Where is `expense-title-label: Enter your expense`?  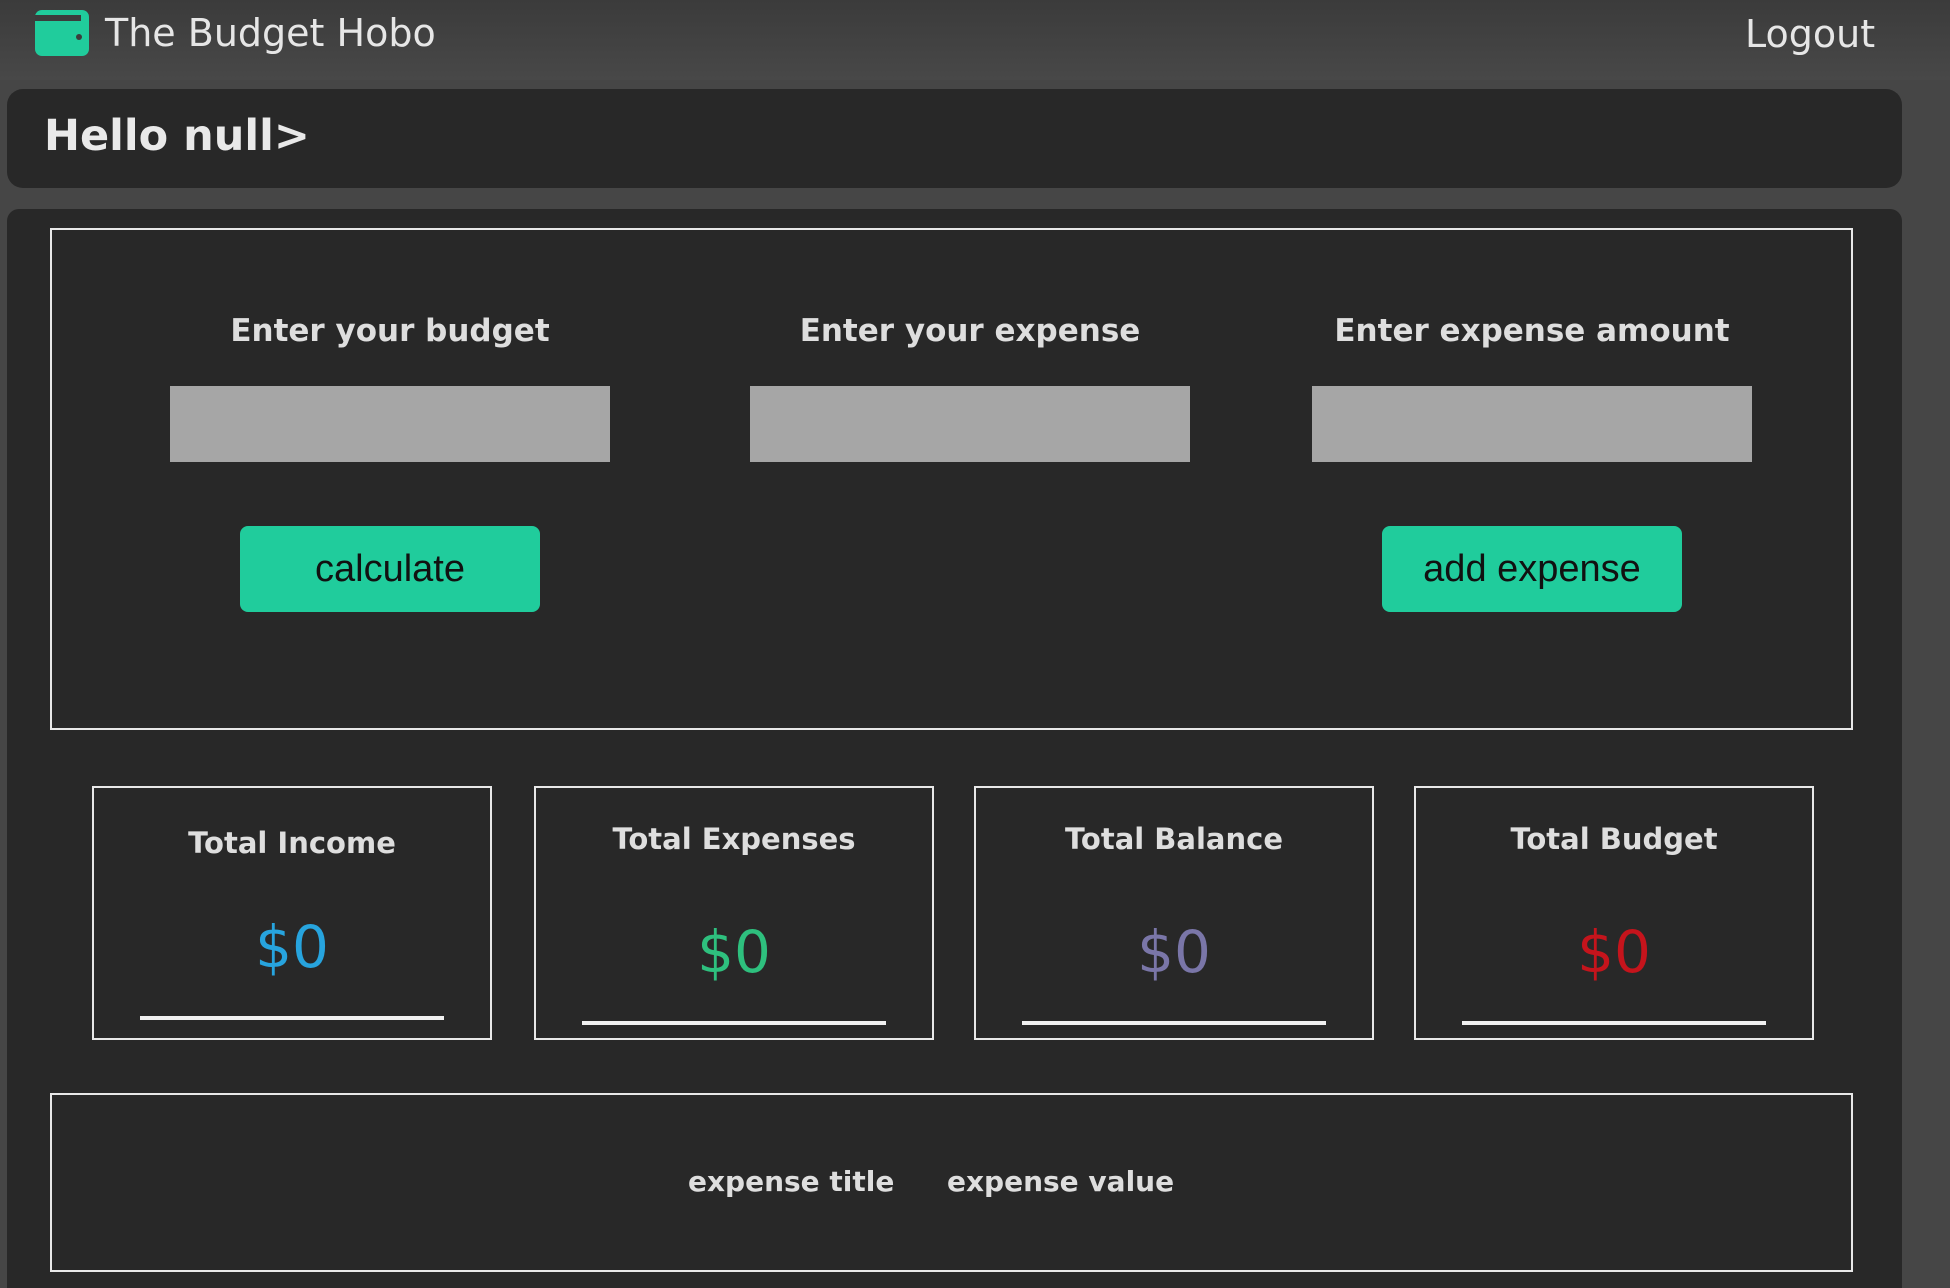
expense-title-label: Enter your expense is located at coordinates (970, 331).